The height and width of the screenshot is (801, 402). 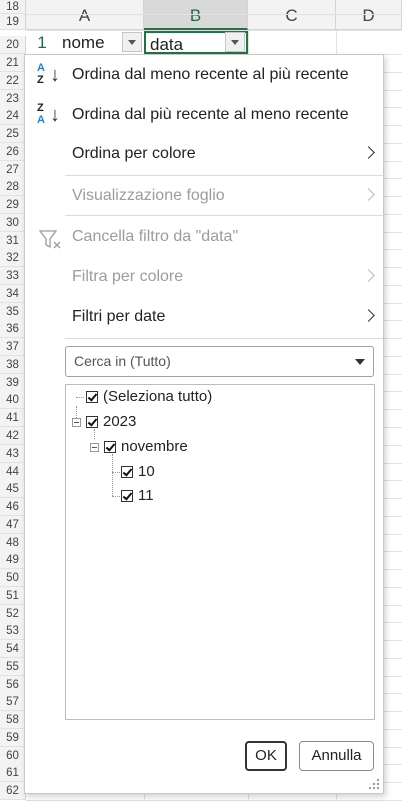 What do you see at coordinates (13, 738) in the screenshot?
I see `row-header: 59` at bounding box center [13, 738].